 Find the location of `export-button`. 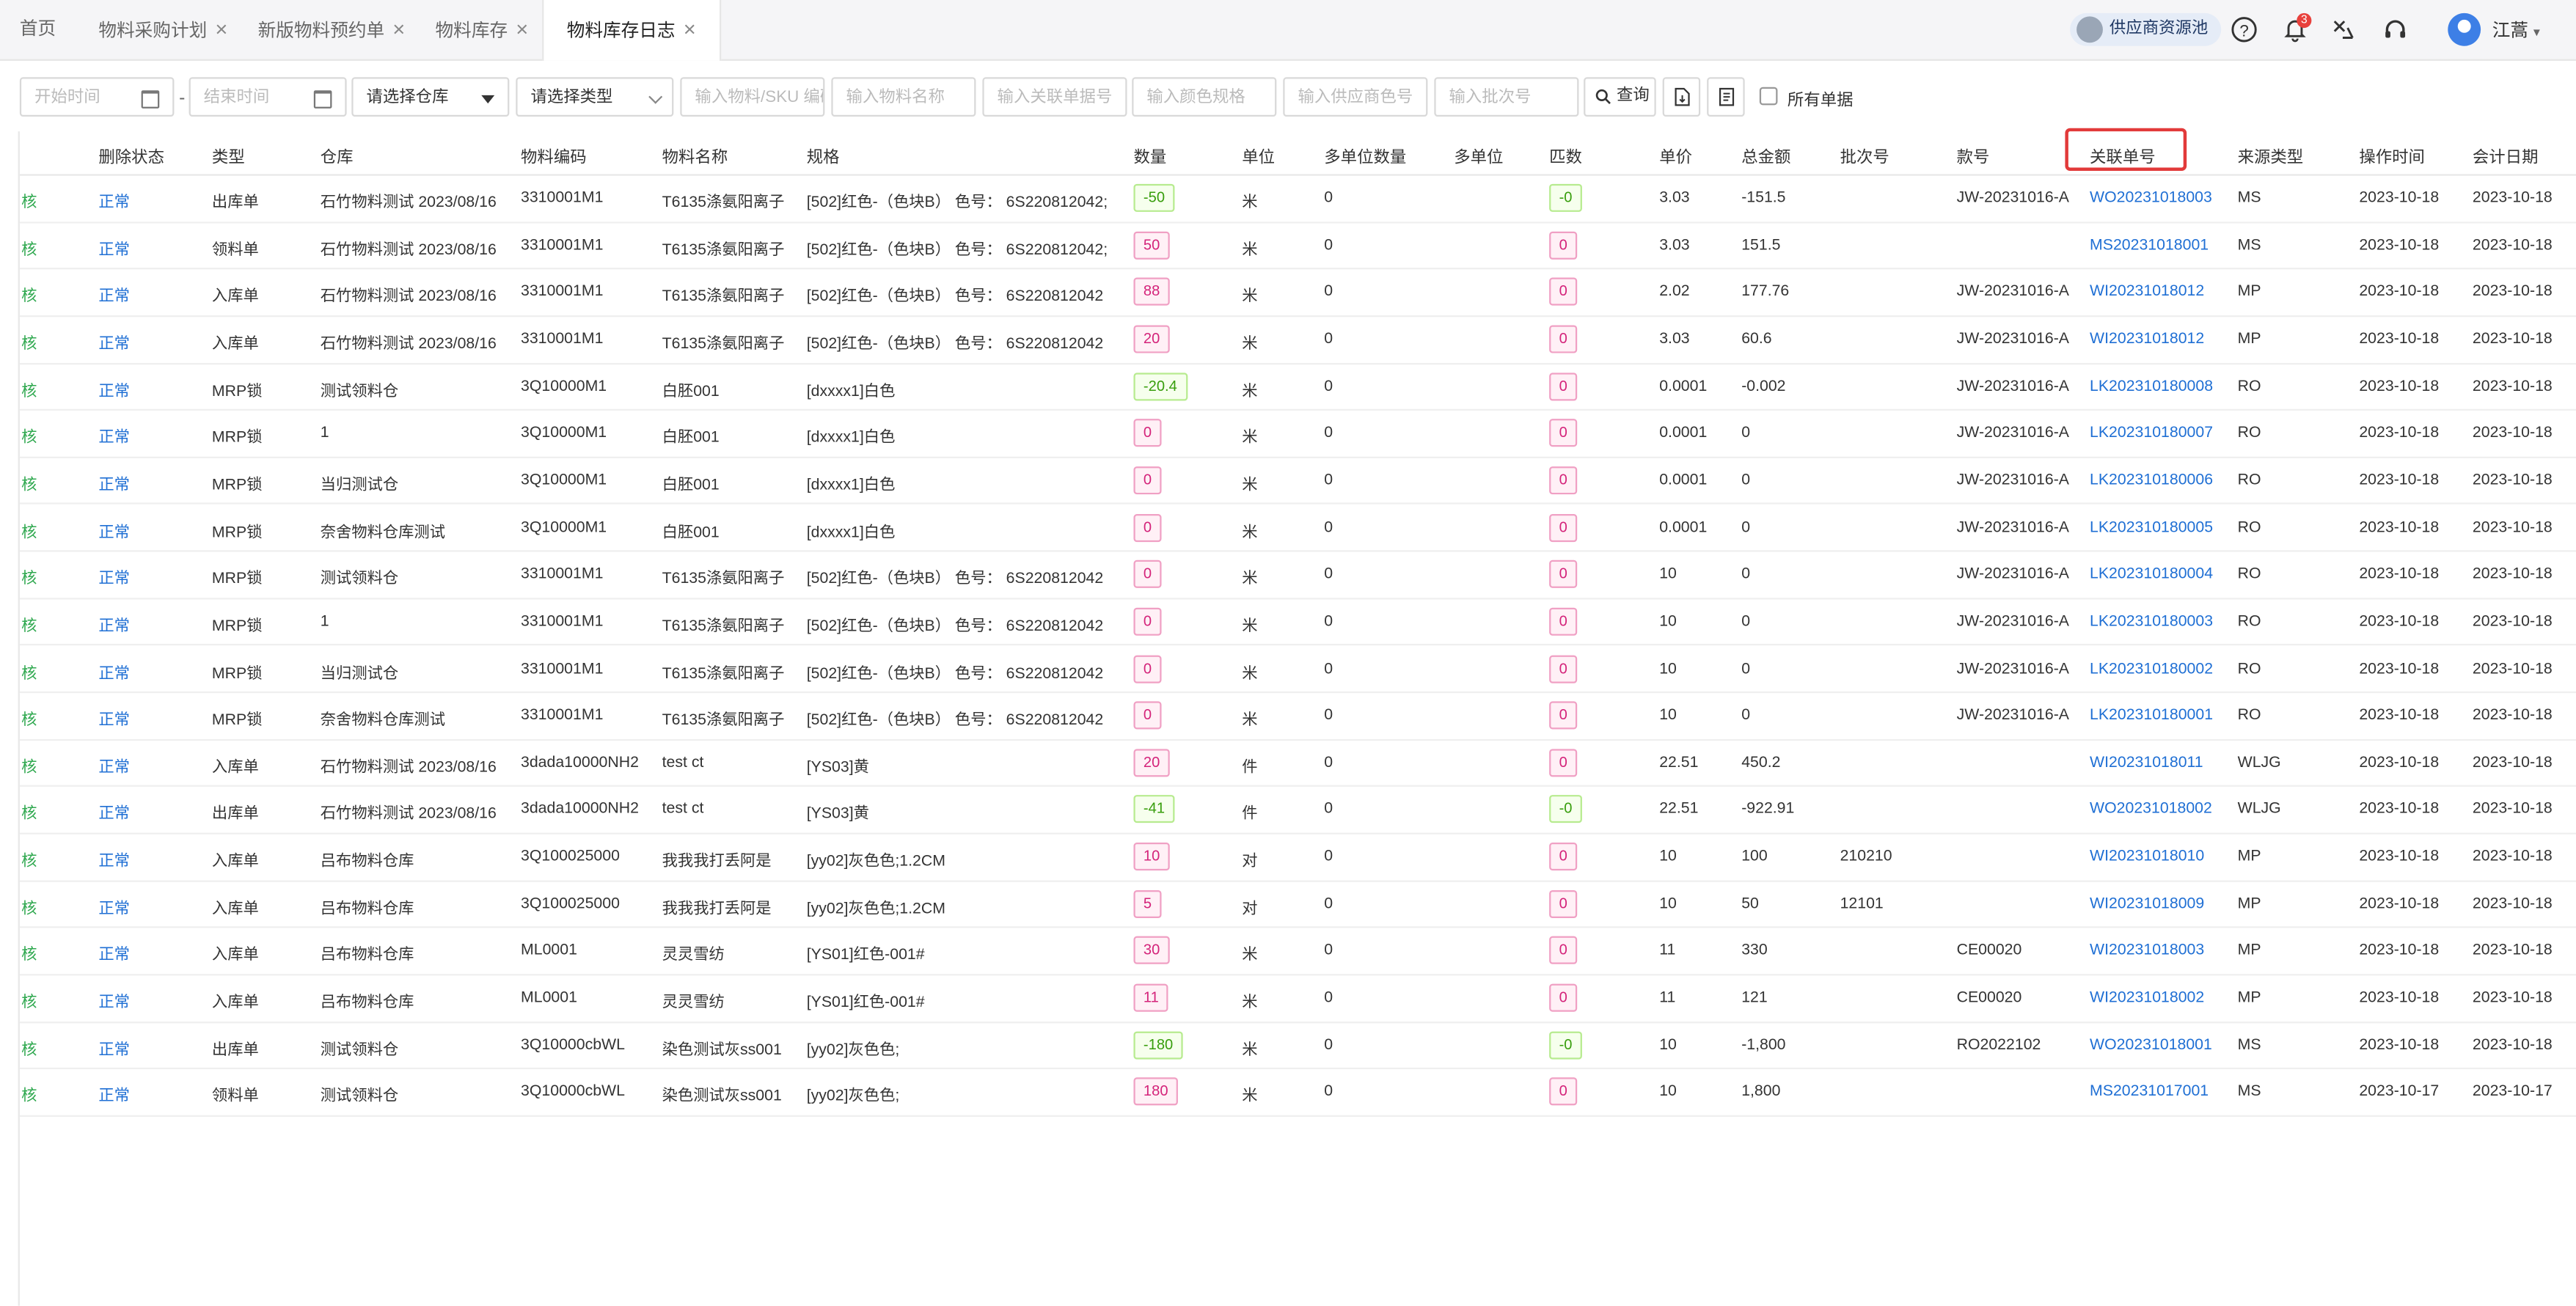

export-button is located at coordinates (1682, 97).